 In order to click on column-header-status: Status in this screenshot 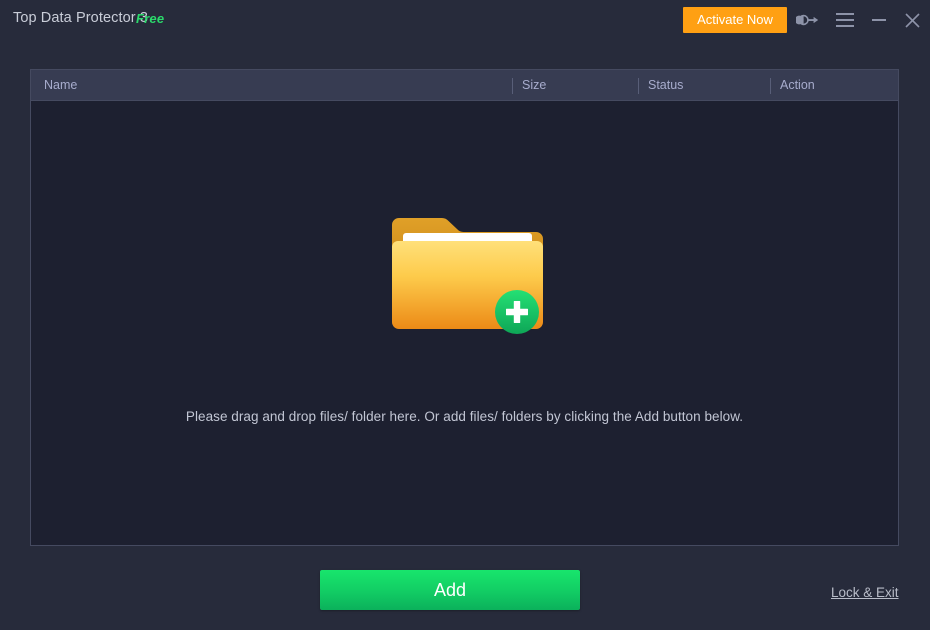, I will do `click(665, 85)`.